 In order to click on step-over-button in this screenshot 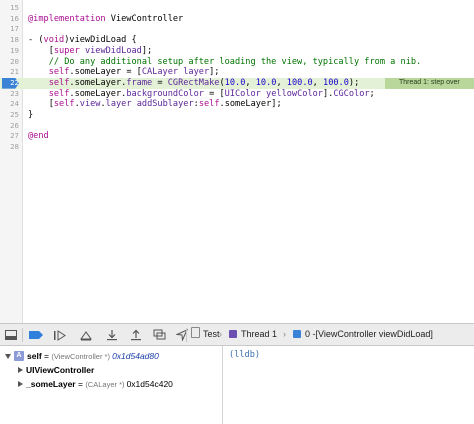, I will do `click(86, 335)`.